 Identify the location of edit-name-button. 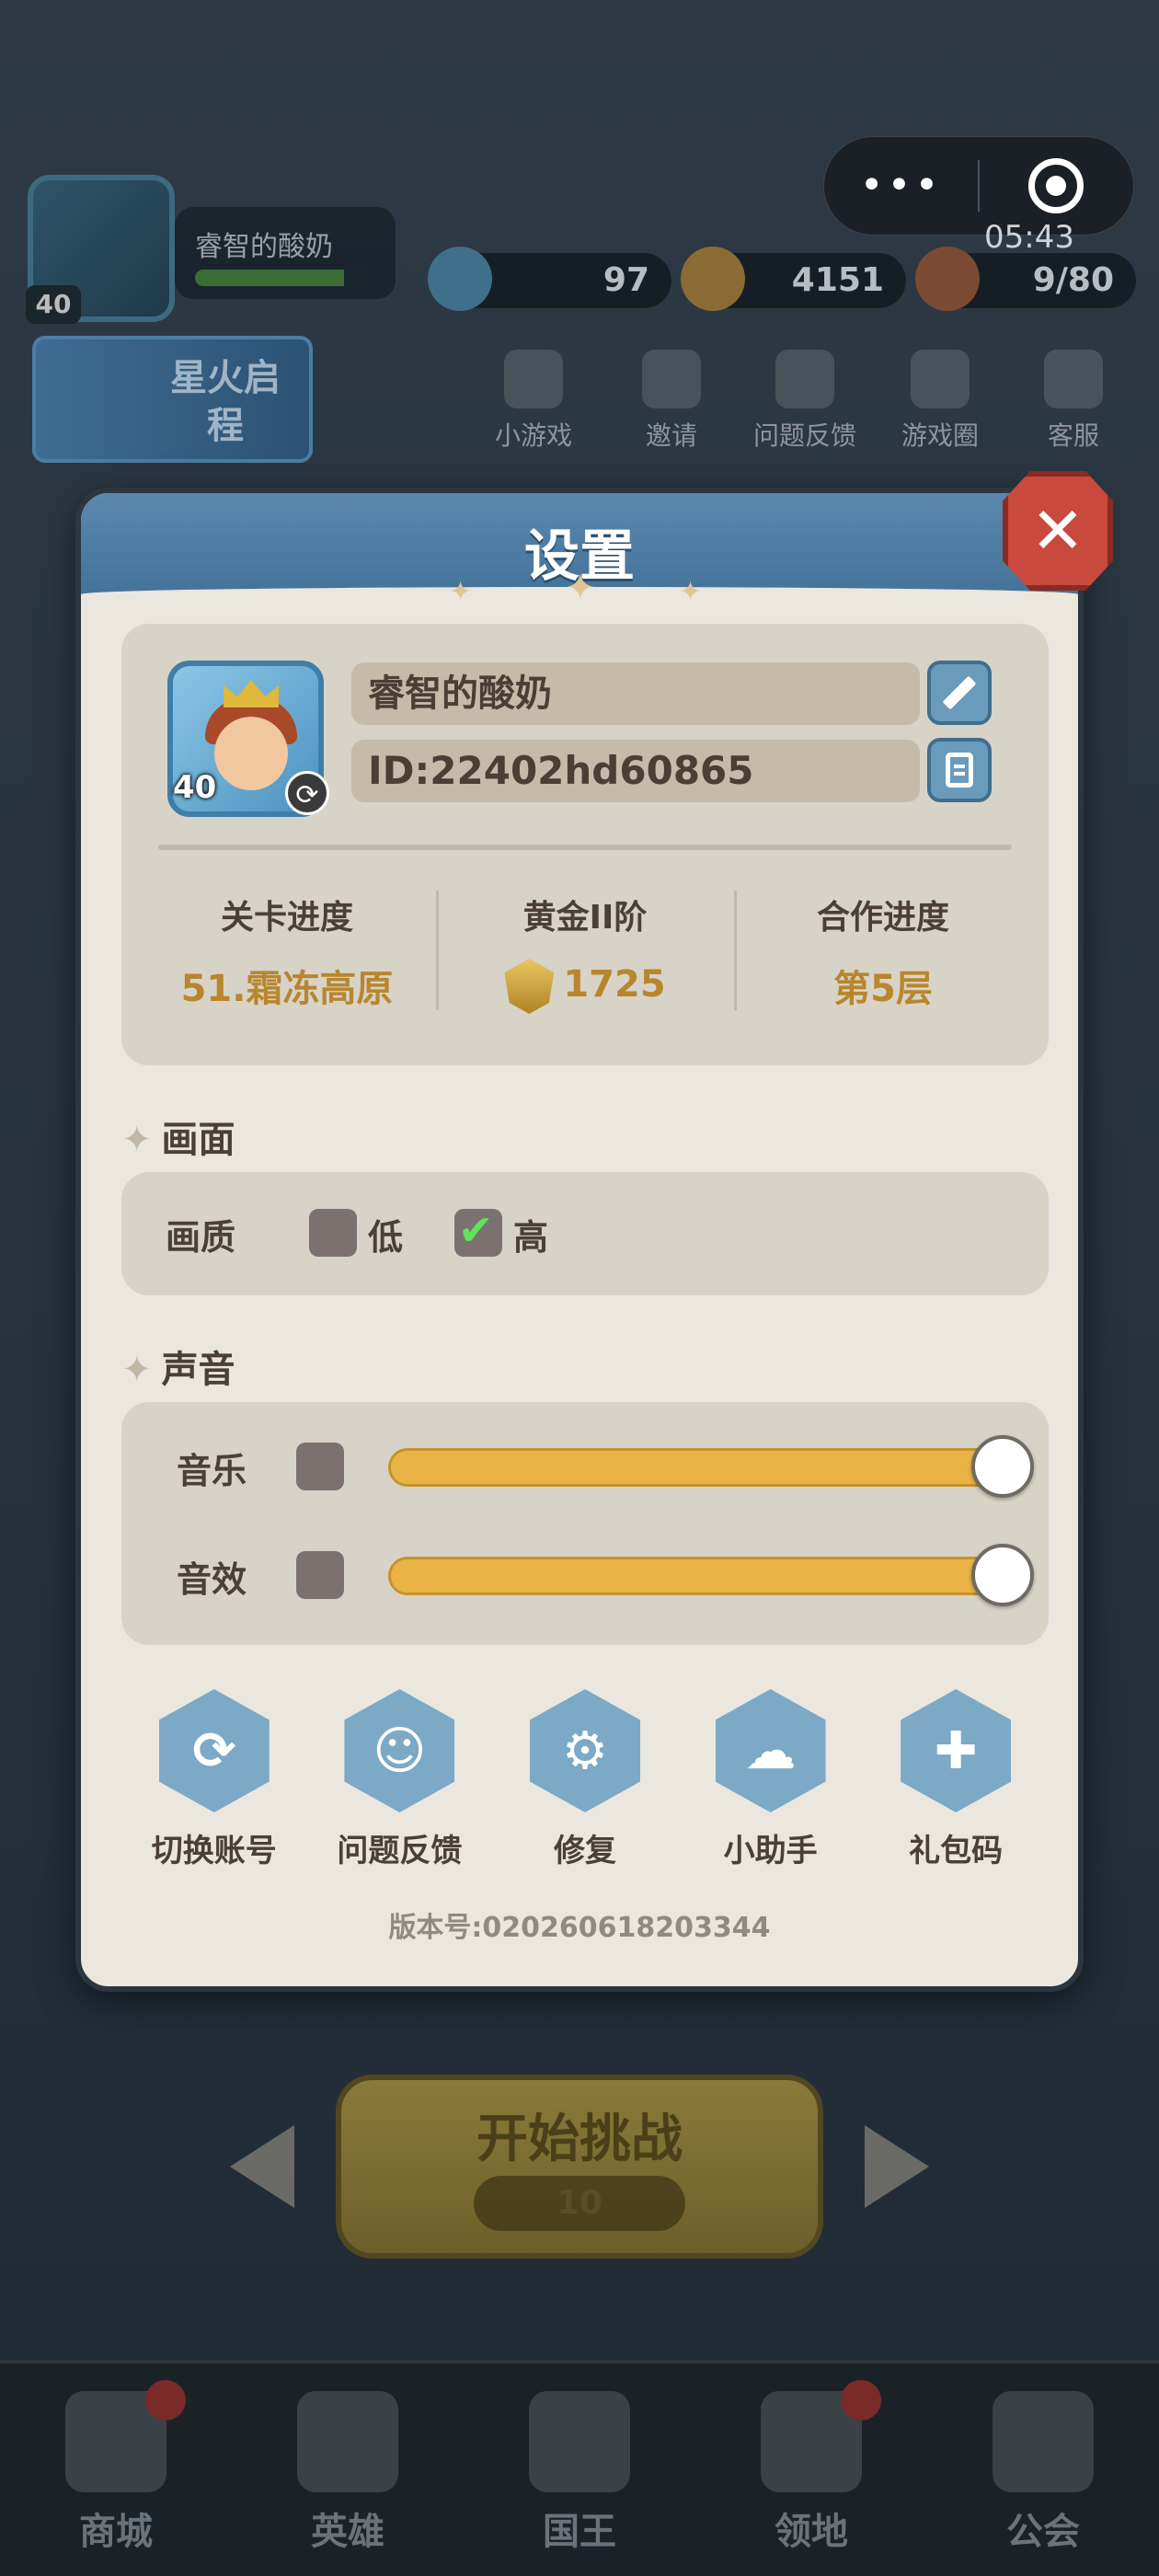
(959, 693).